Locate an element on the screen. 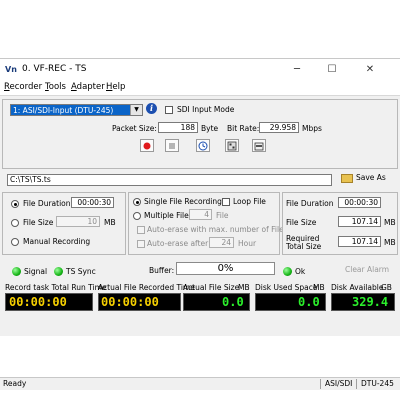 The image size is (400, 400). actual-recorded-display: 00:00:00 is located at coordinates (139, 302).